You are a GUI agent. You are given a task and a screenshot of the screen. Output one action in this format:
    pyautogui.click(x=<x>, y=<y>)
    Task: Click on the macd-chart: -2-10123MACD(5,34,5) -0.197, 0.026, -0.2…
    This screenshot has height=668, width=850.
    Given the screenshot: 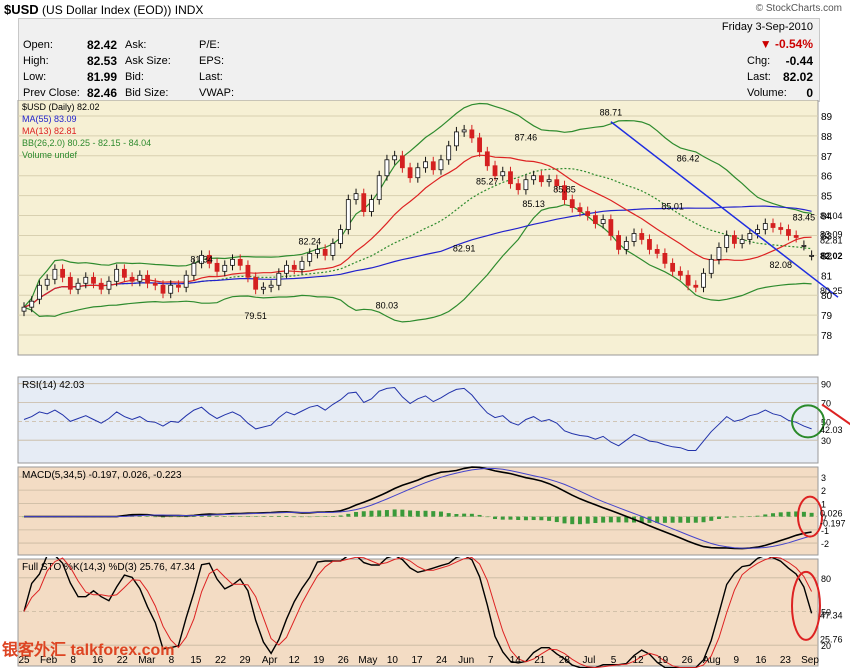 What is the action you would take?
    pyautogui.click(x=425, y=511)
    